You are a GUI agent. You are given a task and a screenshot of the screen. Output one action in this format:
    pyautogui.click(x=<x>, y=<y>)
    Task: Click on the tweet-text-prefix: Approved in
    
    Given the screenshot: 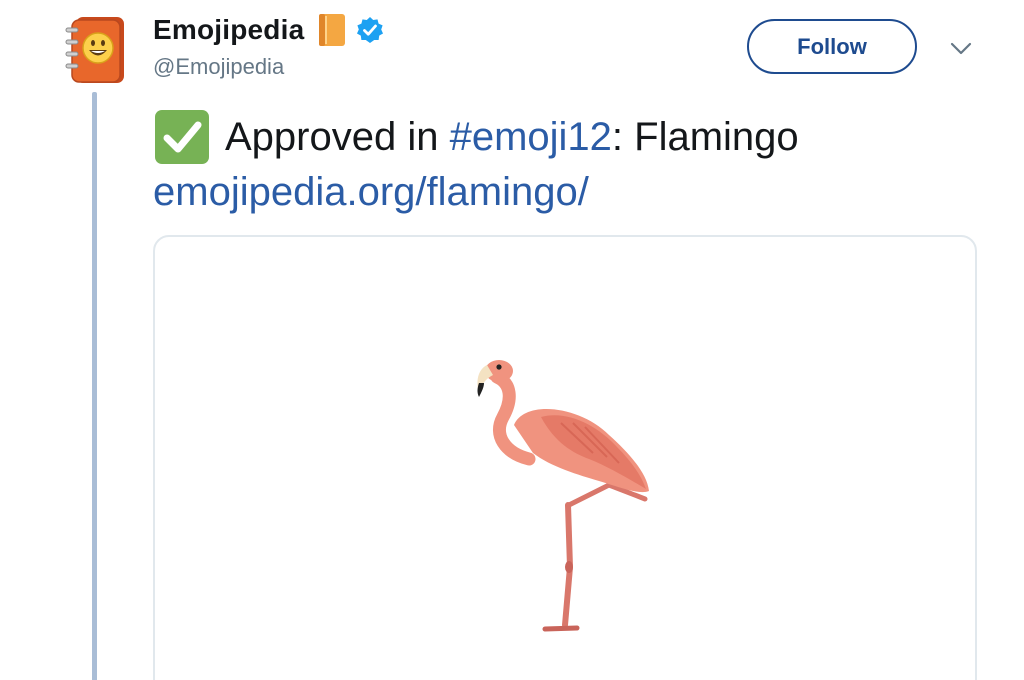 What is the action you would take?
    pyautogui.click(x=337, y=137)
    